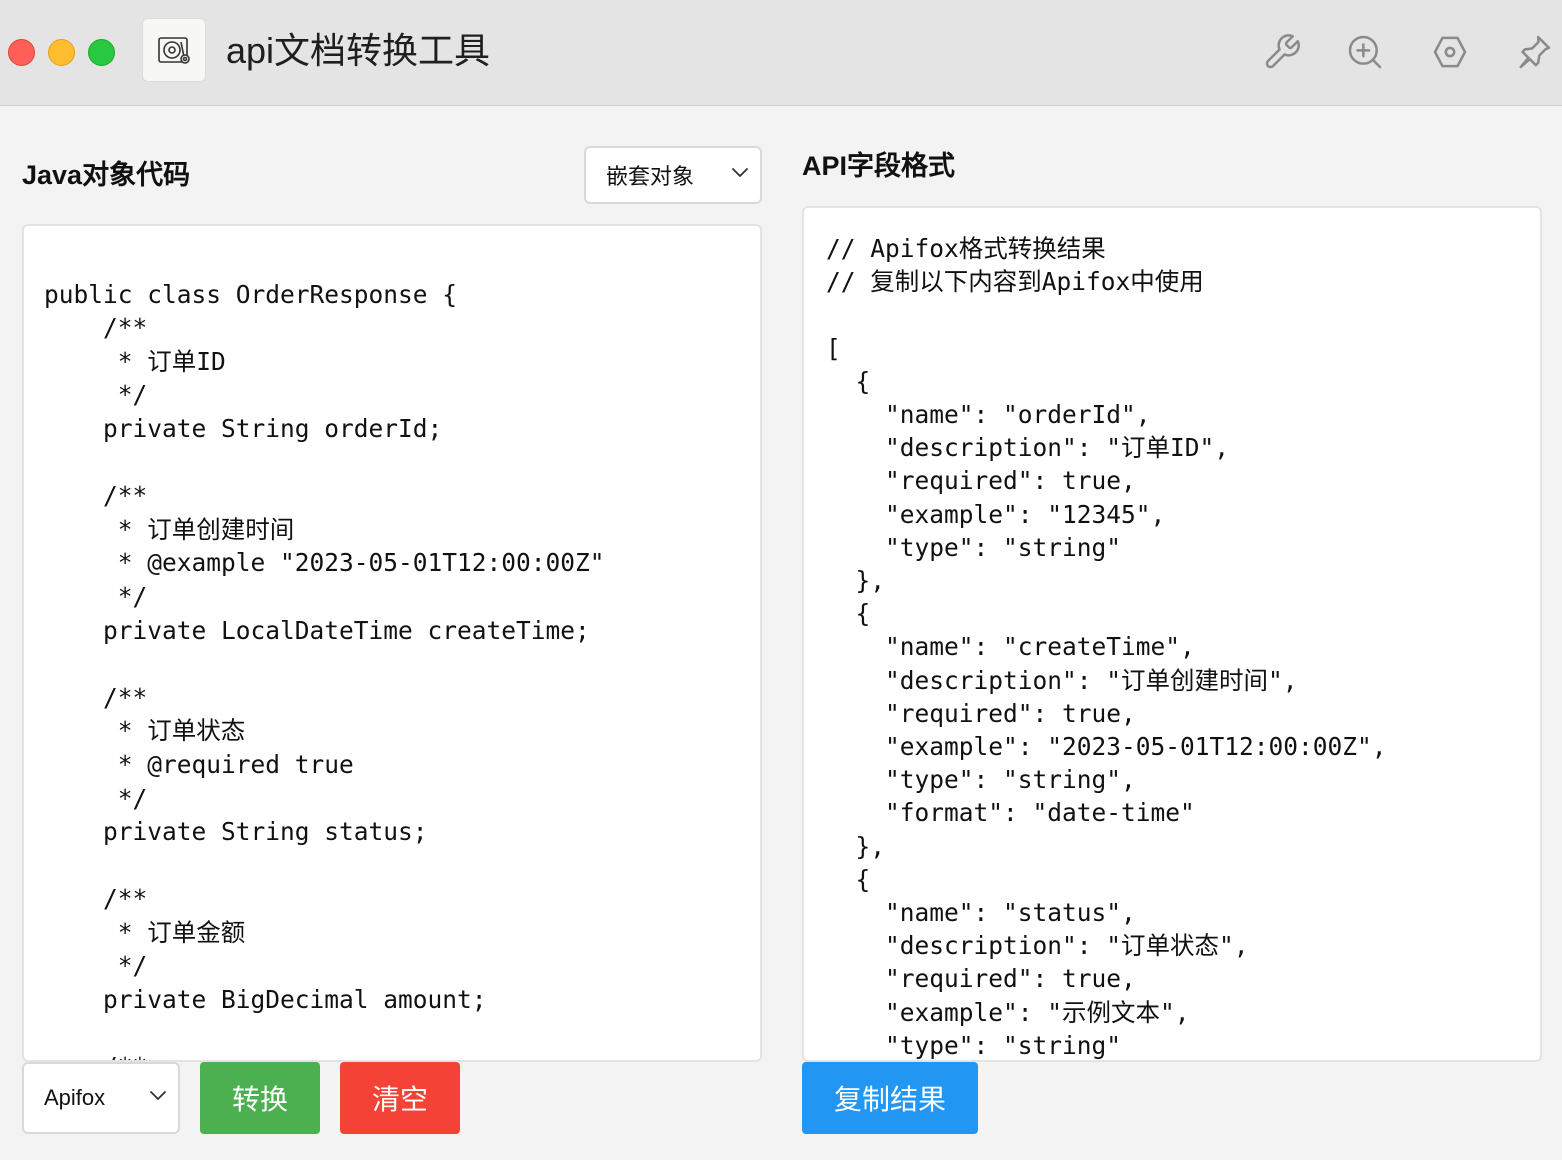 This screenshot has height=1160, width=1562. I want to click on convert-button: 转换, so click(260, 1098).